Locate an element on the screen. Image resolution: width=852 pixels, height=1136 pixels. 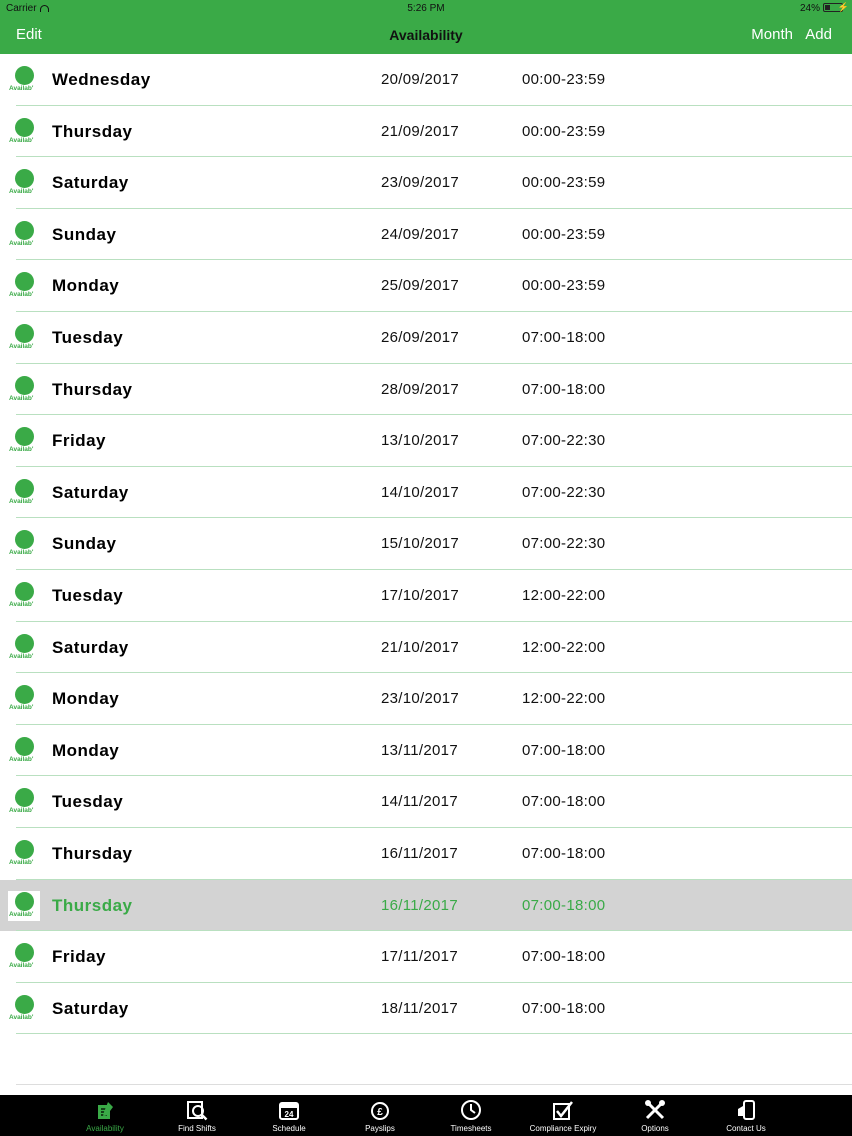
row-date: 21/09/2017 is located at coordinates (420, 131).